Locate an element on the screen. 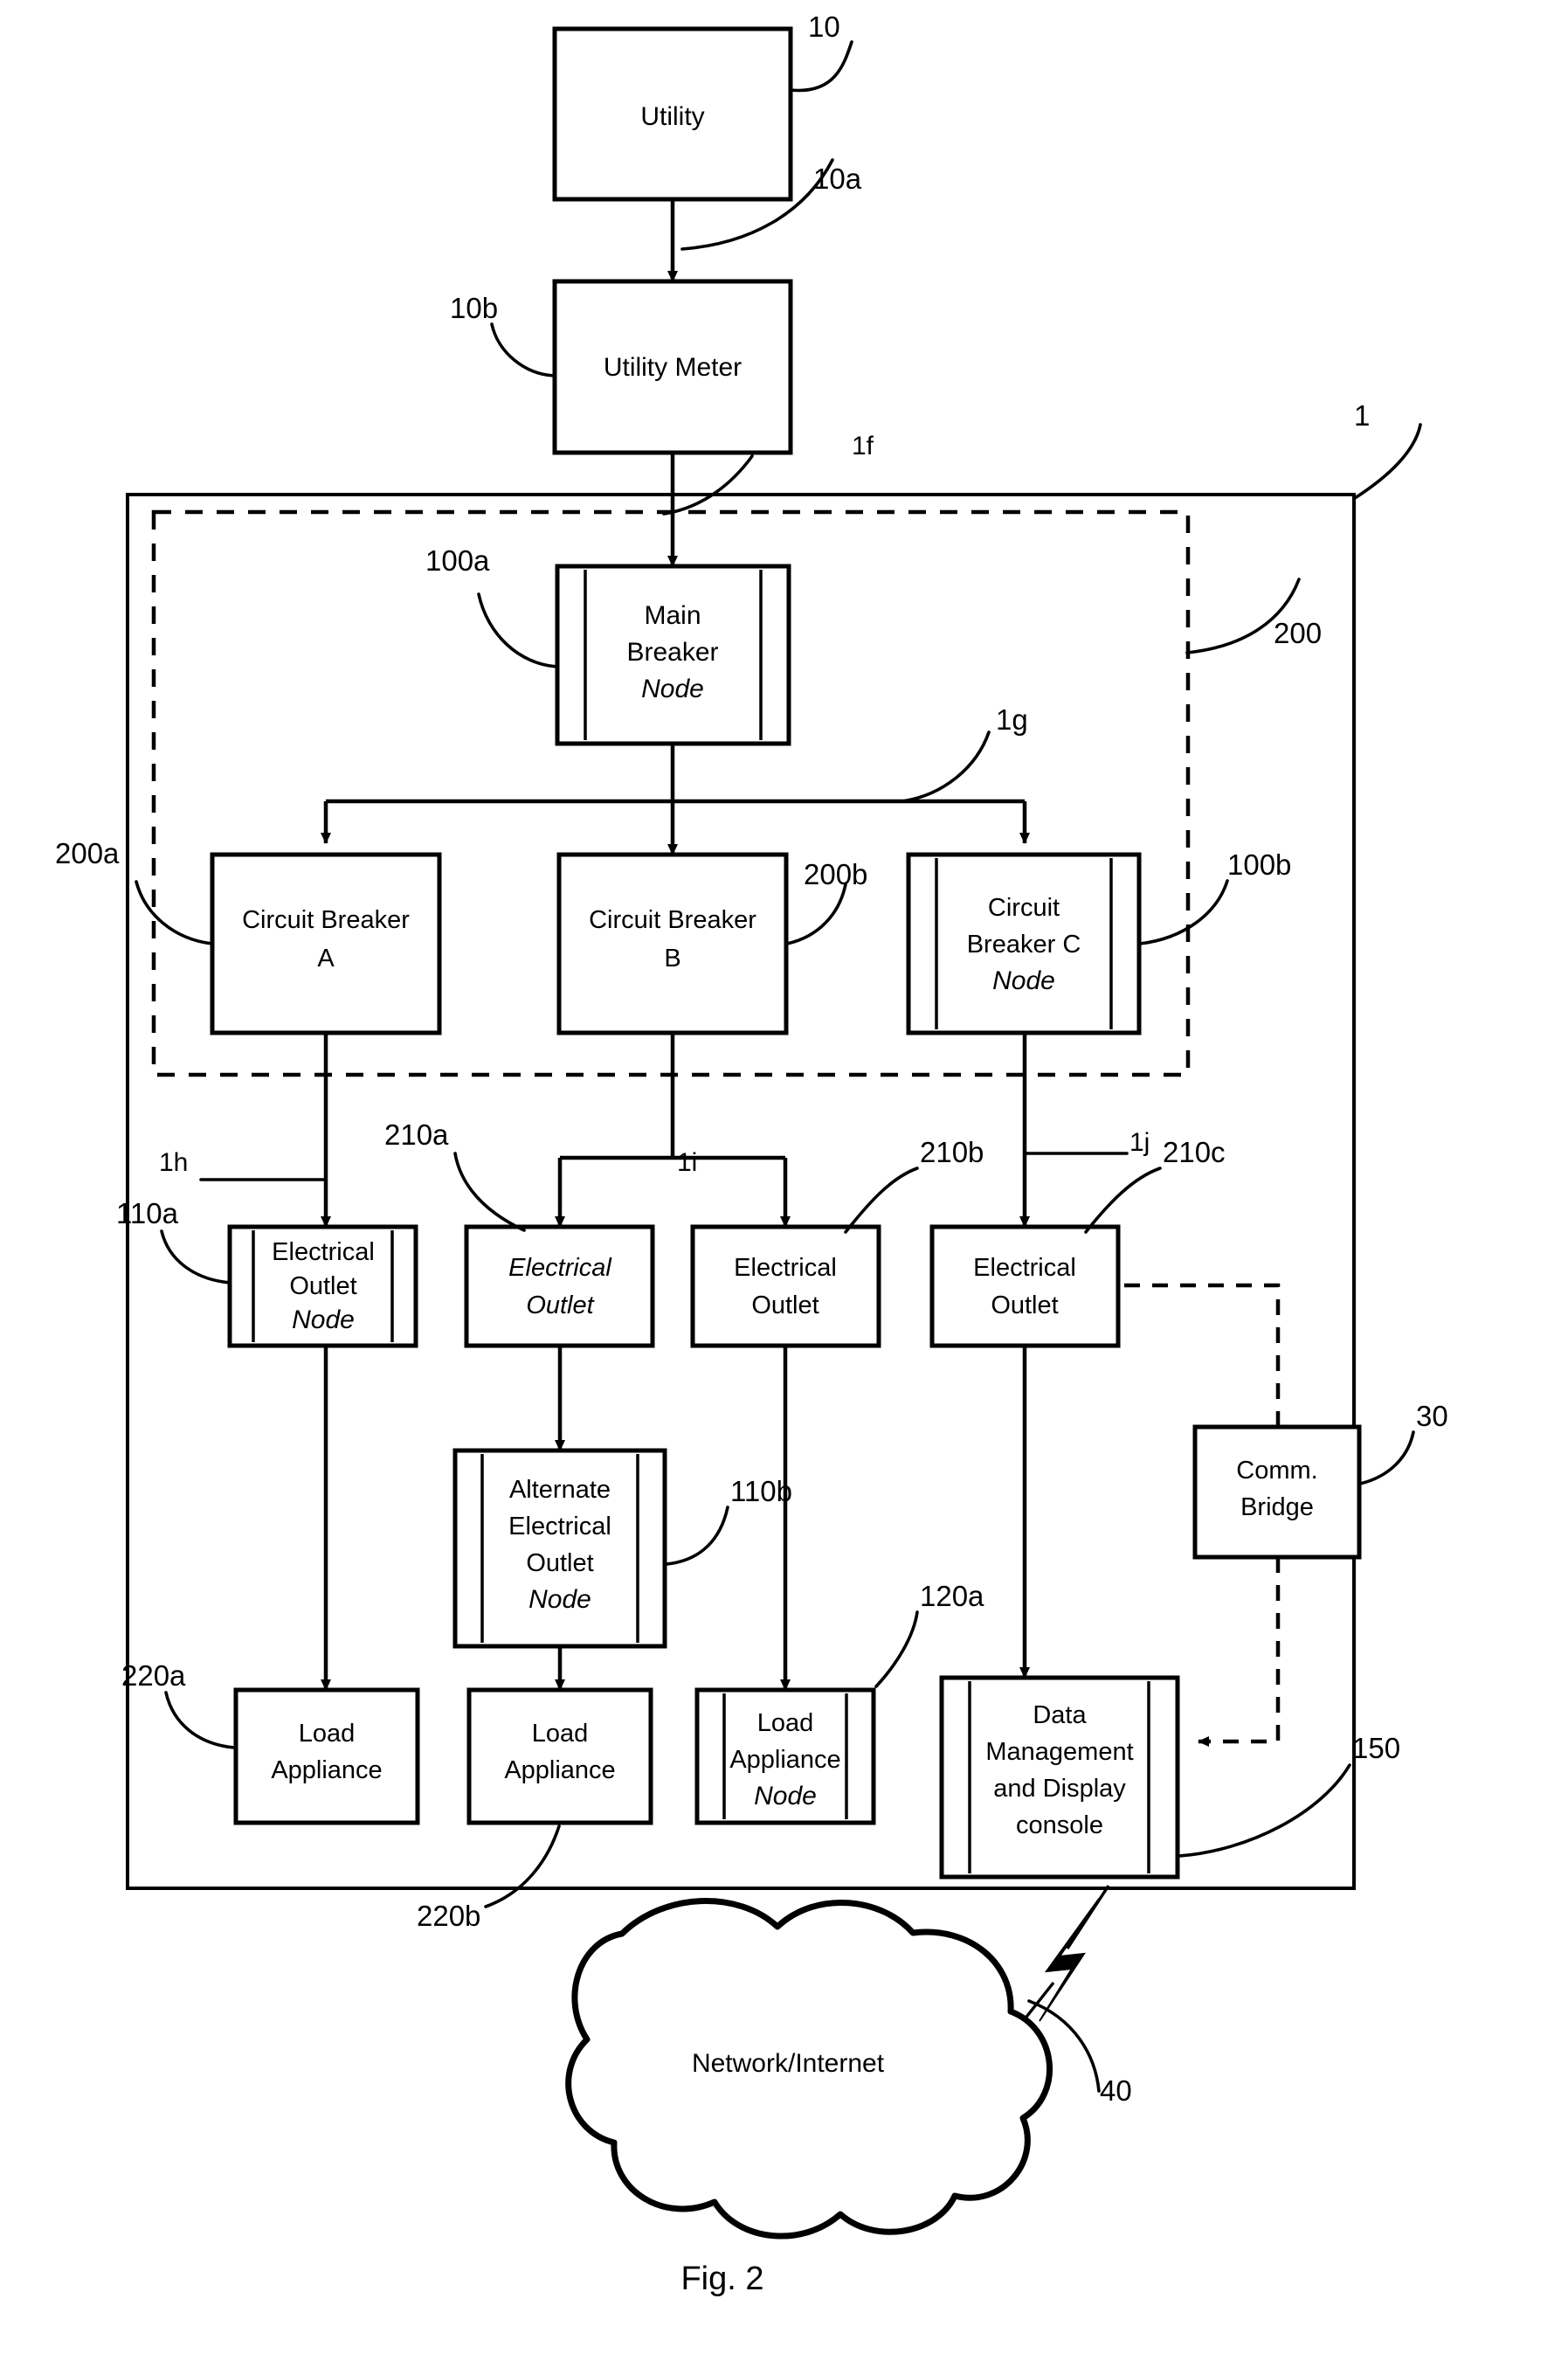  block-data-console-label-1: Data is located at coordinates (1060, 1715).